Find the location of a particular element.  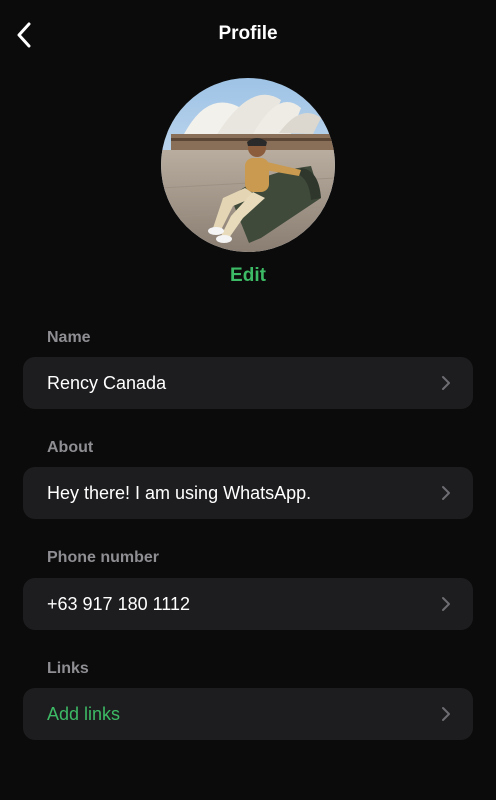

links-label: Links is located at coordinates (68, 668).